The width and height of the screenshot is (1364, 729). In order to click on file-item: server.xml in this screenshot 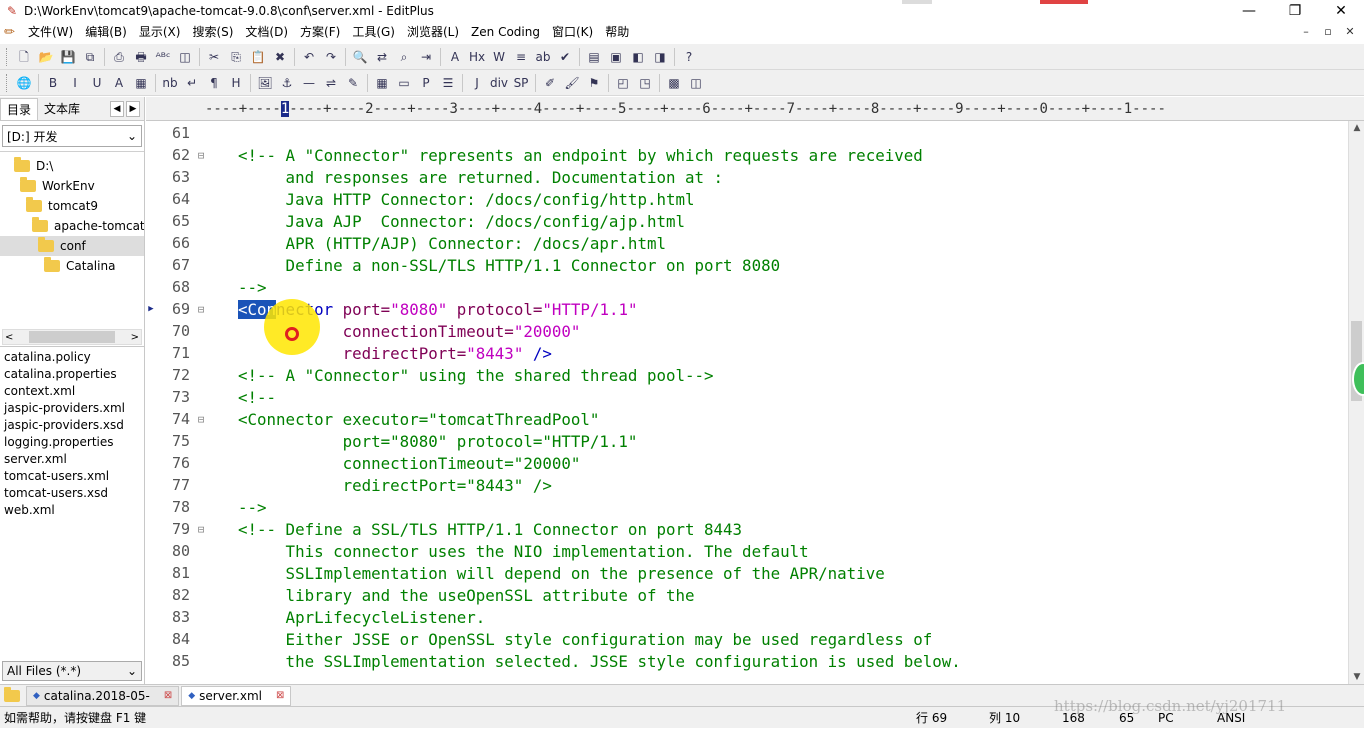, I will do `click(72, 459)`.